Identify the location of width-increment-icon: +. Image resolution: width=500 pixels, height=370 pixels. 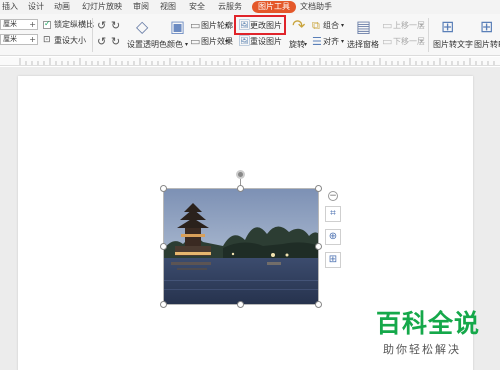
(32, 39).